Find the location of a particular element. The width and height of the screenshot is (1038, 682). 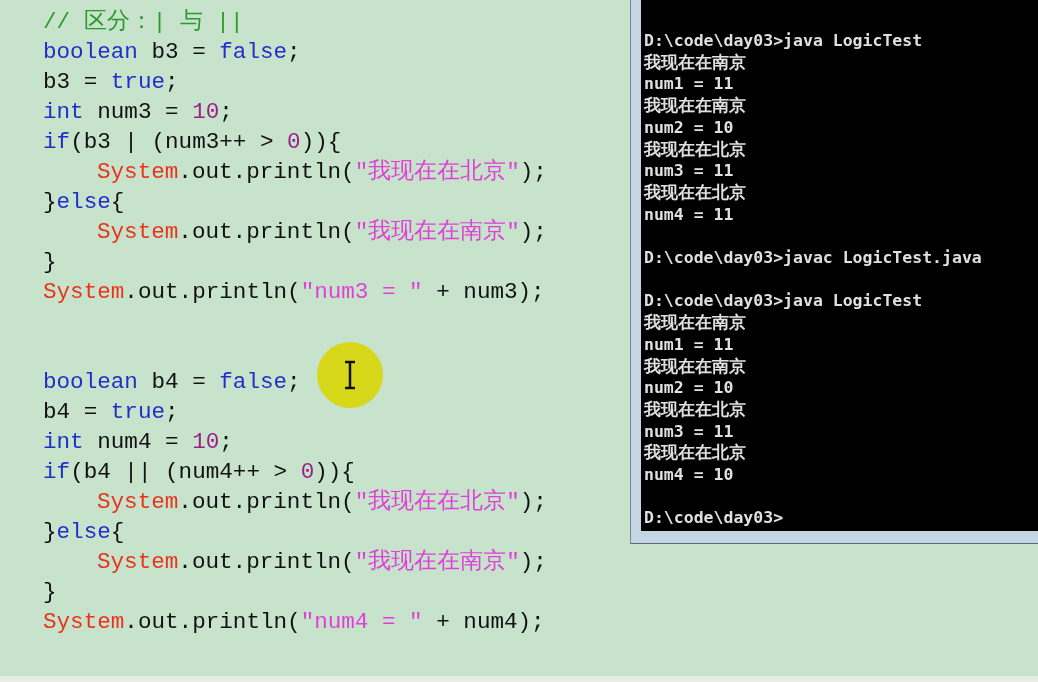

code-line: boolean b3 = false; is located at coordinates (172, 52).